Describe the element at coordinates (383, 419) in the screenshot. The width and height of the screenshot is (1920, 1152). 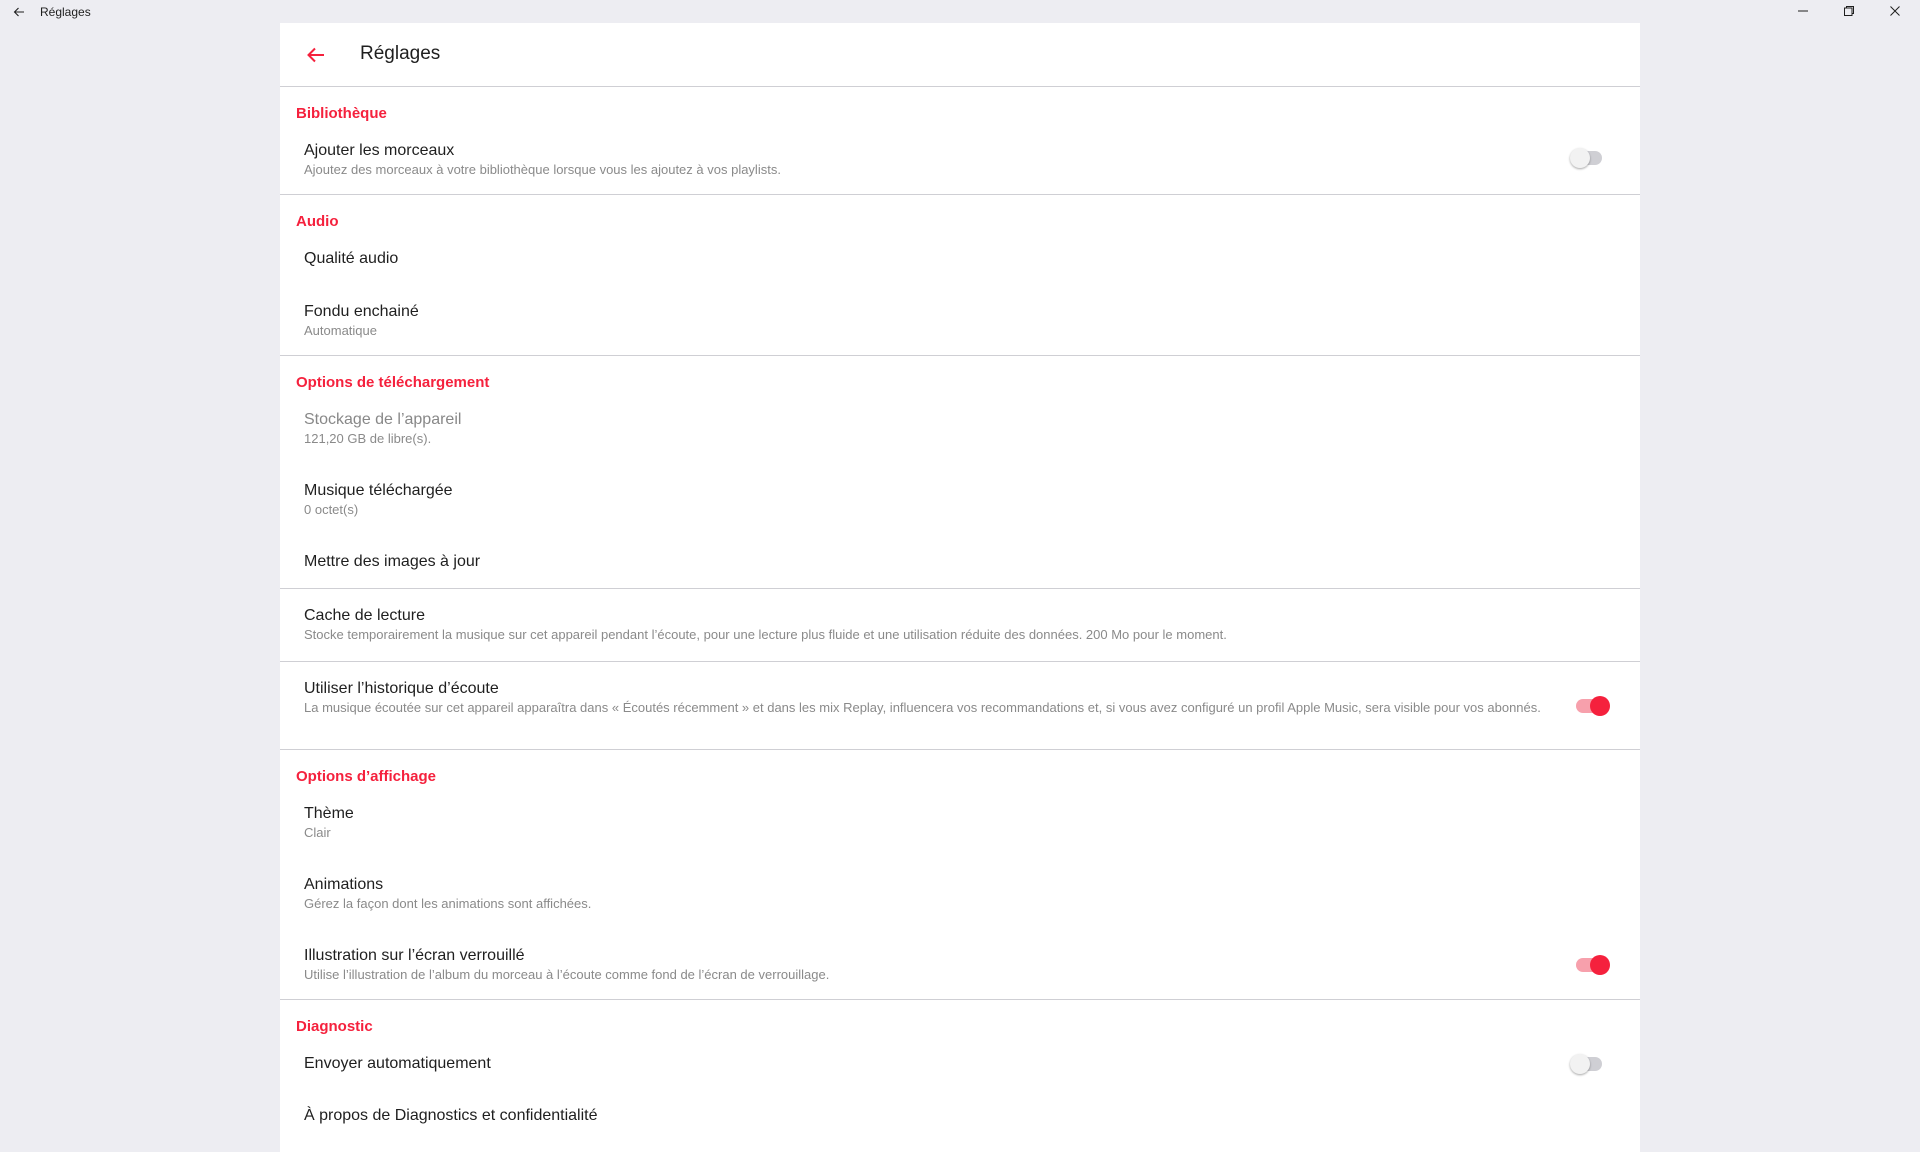
I see `setting-title: Stockage de l’appareil` at that location.